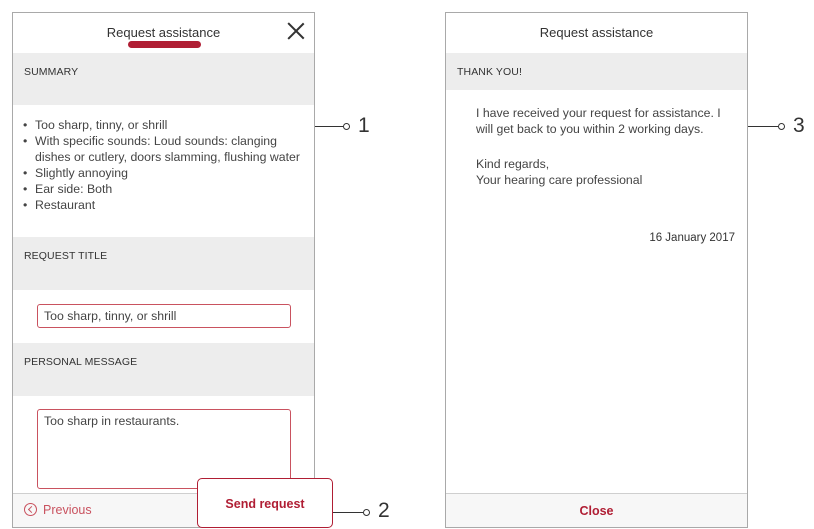  What do you see at coordinates (164, 316) in the screenshot?
I see `request-title-input: Too sharp, tinny, or shrill` at bounding box center [164, 316].